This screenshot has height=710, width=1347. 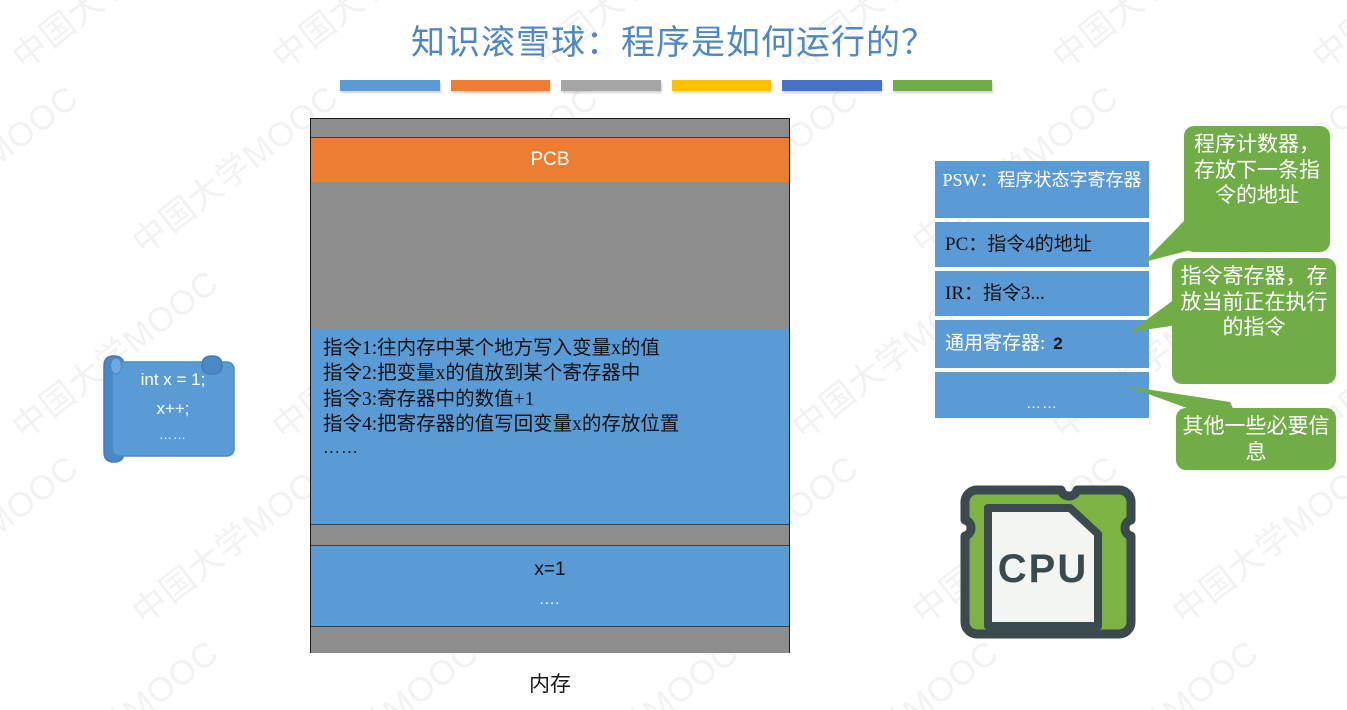 I want to click on code-scroll-shape, so click(x=169, y=409).